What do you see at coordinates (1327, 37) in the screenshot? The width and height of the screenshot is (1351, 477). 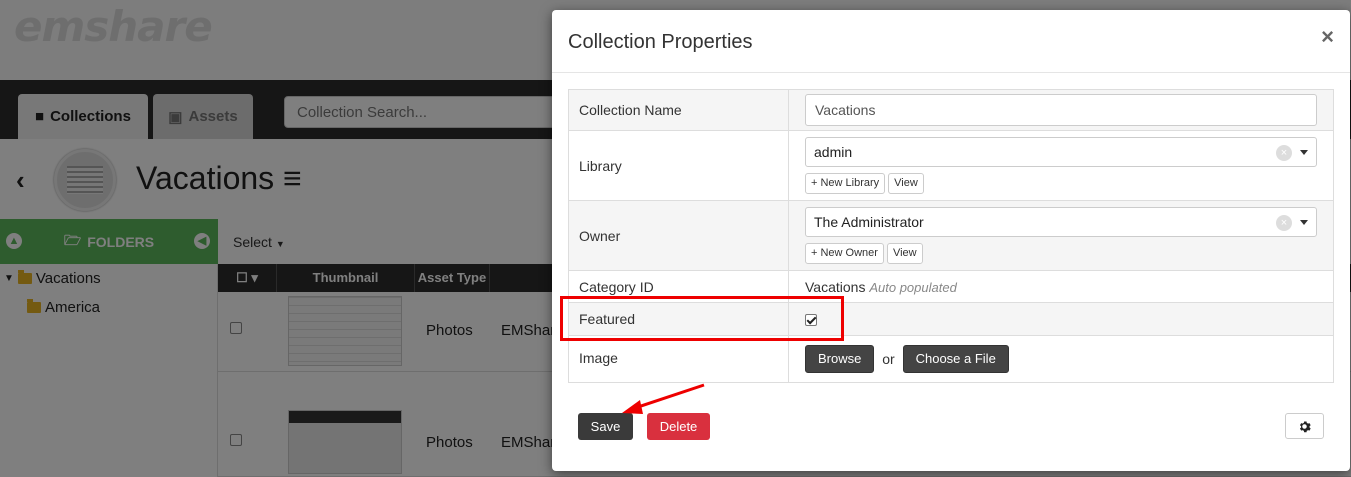 I see `close-icon: ×` at bounding box center [1327, 37].